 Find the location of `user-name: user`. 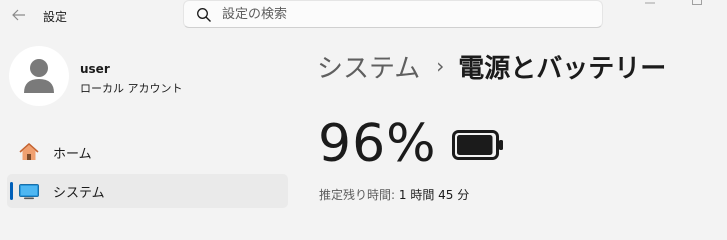

user-name: user is located at coordinates (95, 69).